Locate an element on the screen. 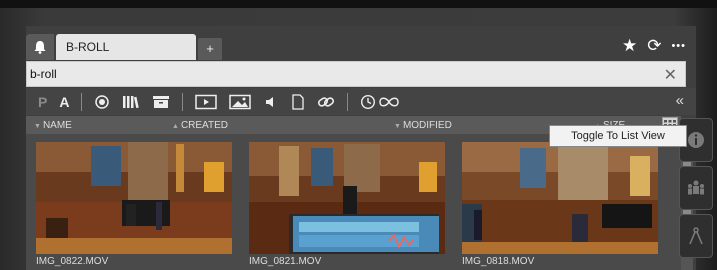 This screenshot has height=270, width=717. window-top-edge is located at coordinates (358, 4).